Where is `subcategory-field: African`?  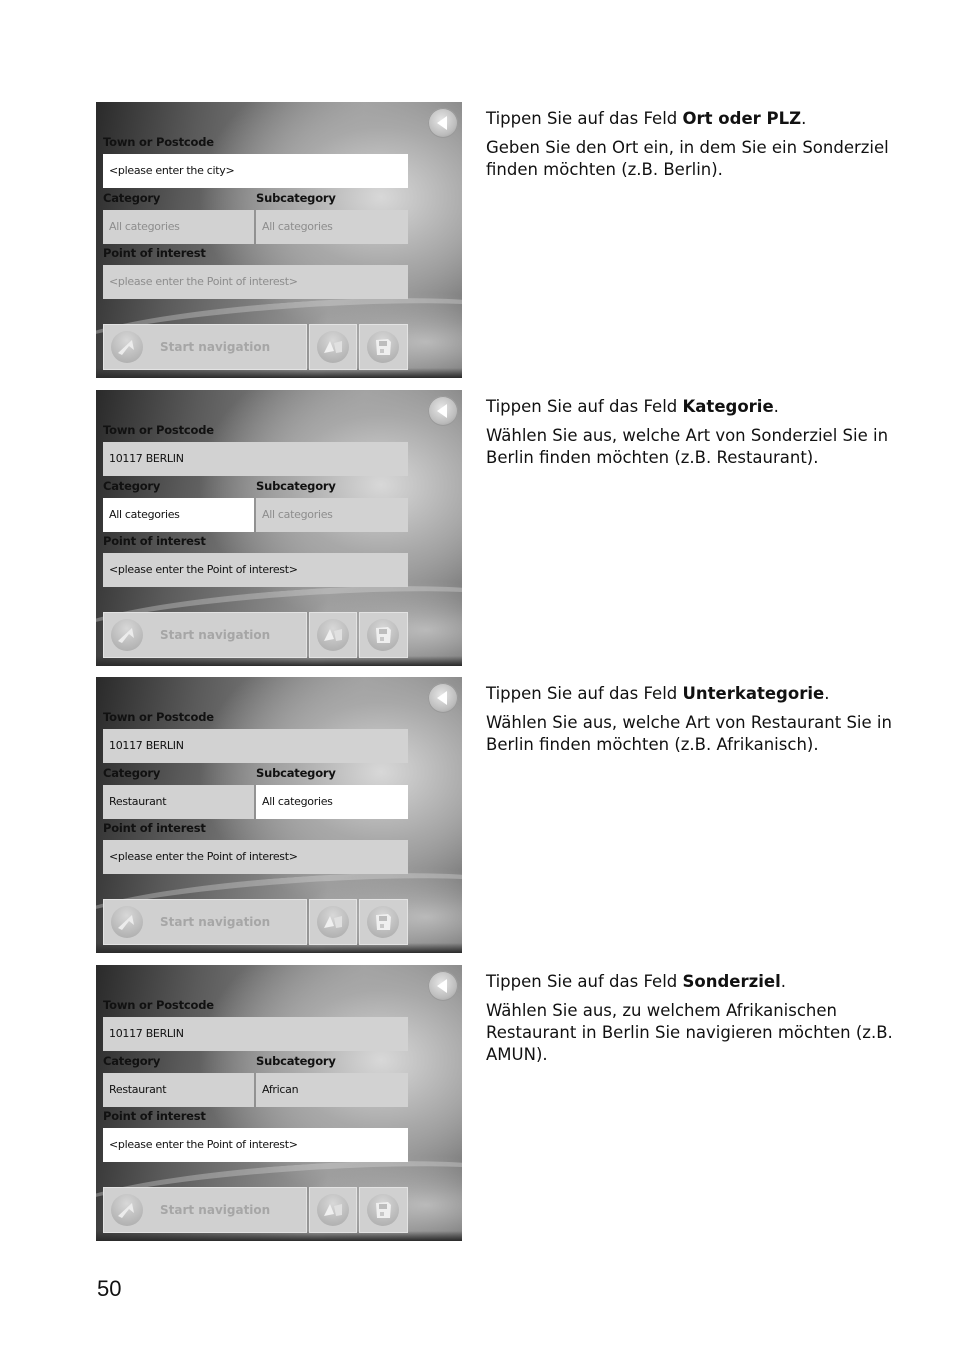 subcategory-field: African is located at coordinates (332, 1090).